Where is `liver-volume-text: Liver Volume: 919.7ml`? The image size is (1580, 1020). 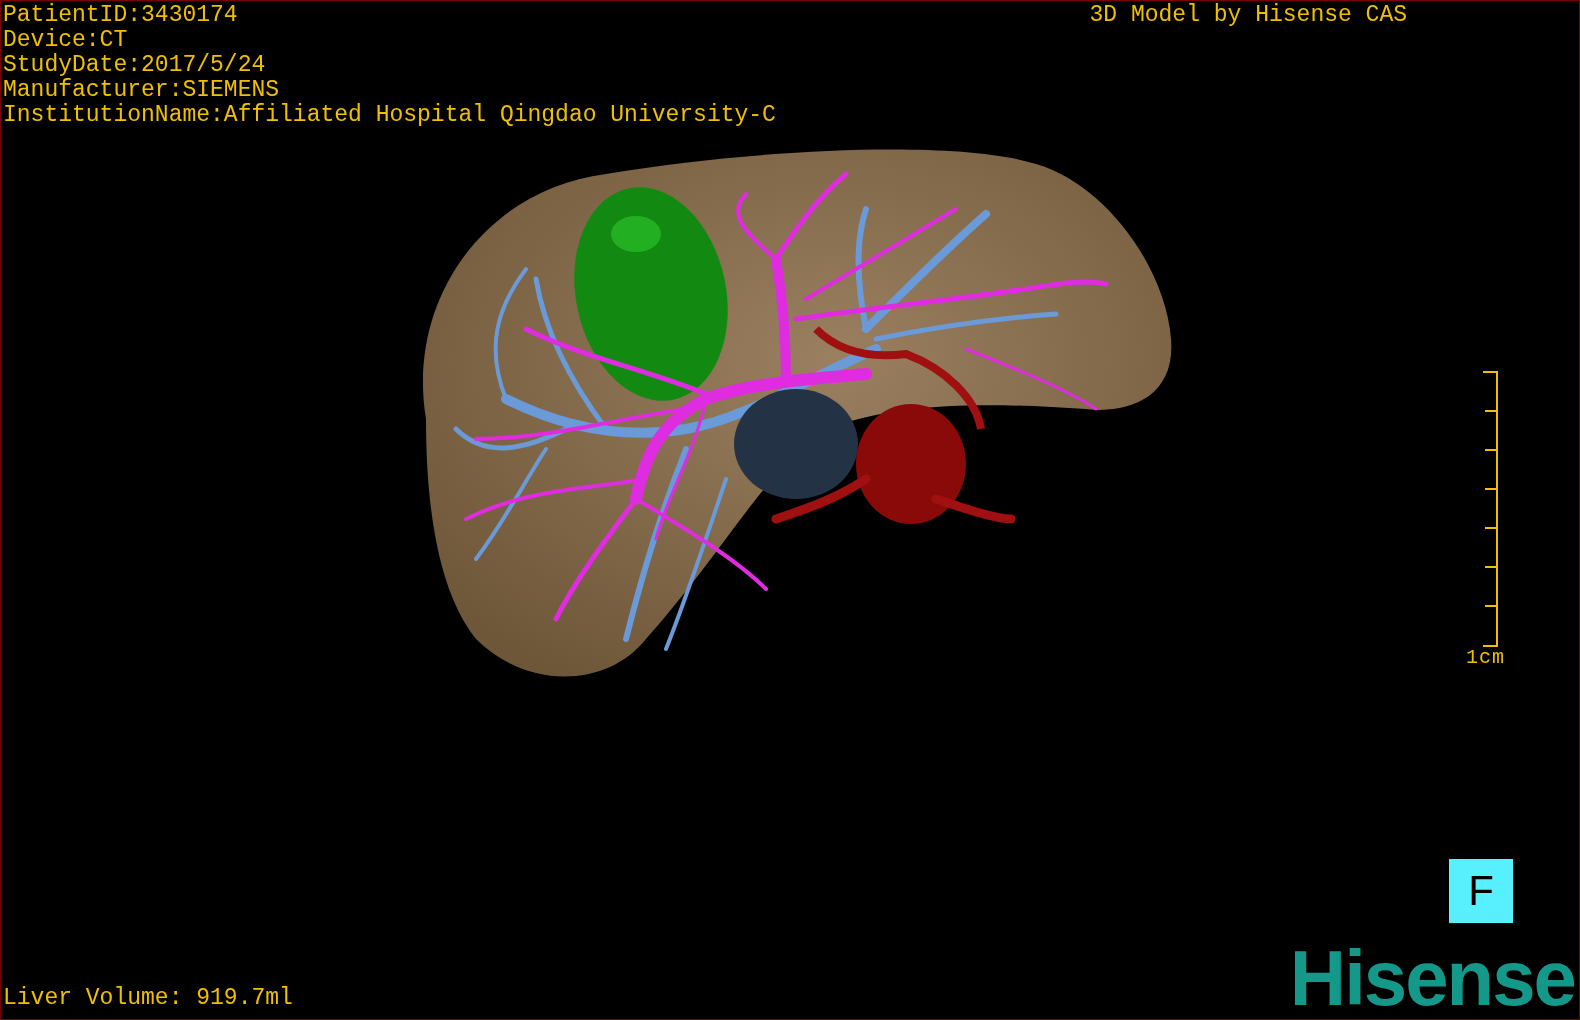 liver-volume-text: Liver Volume: 919.7ml is located at coordinates (148, 998).